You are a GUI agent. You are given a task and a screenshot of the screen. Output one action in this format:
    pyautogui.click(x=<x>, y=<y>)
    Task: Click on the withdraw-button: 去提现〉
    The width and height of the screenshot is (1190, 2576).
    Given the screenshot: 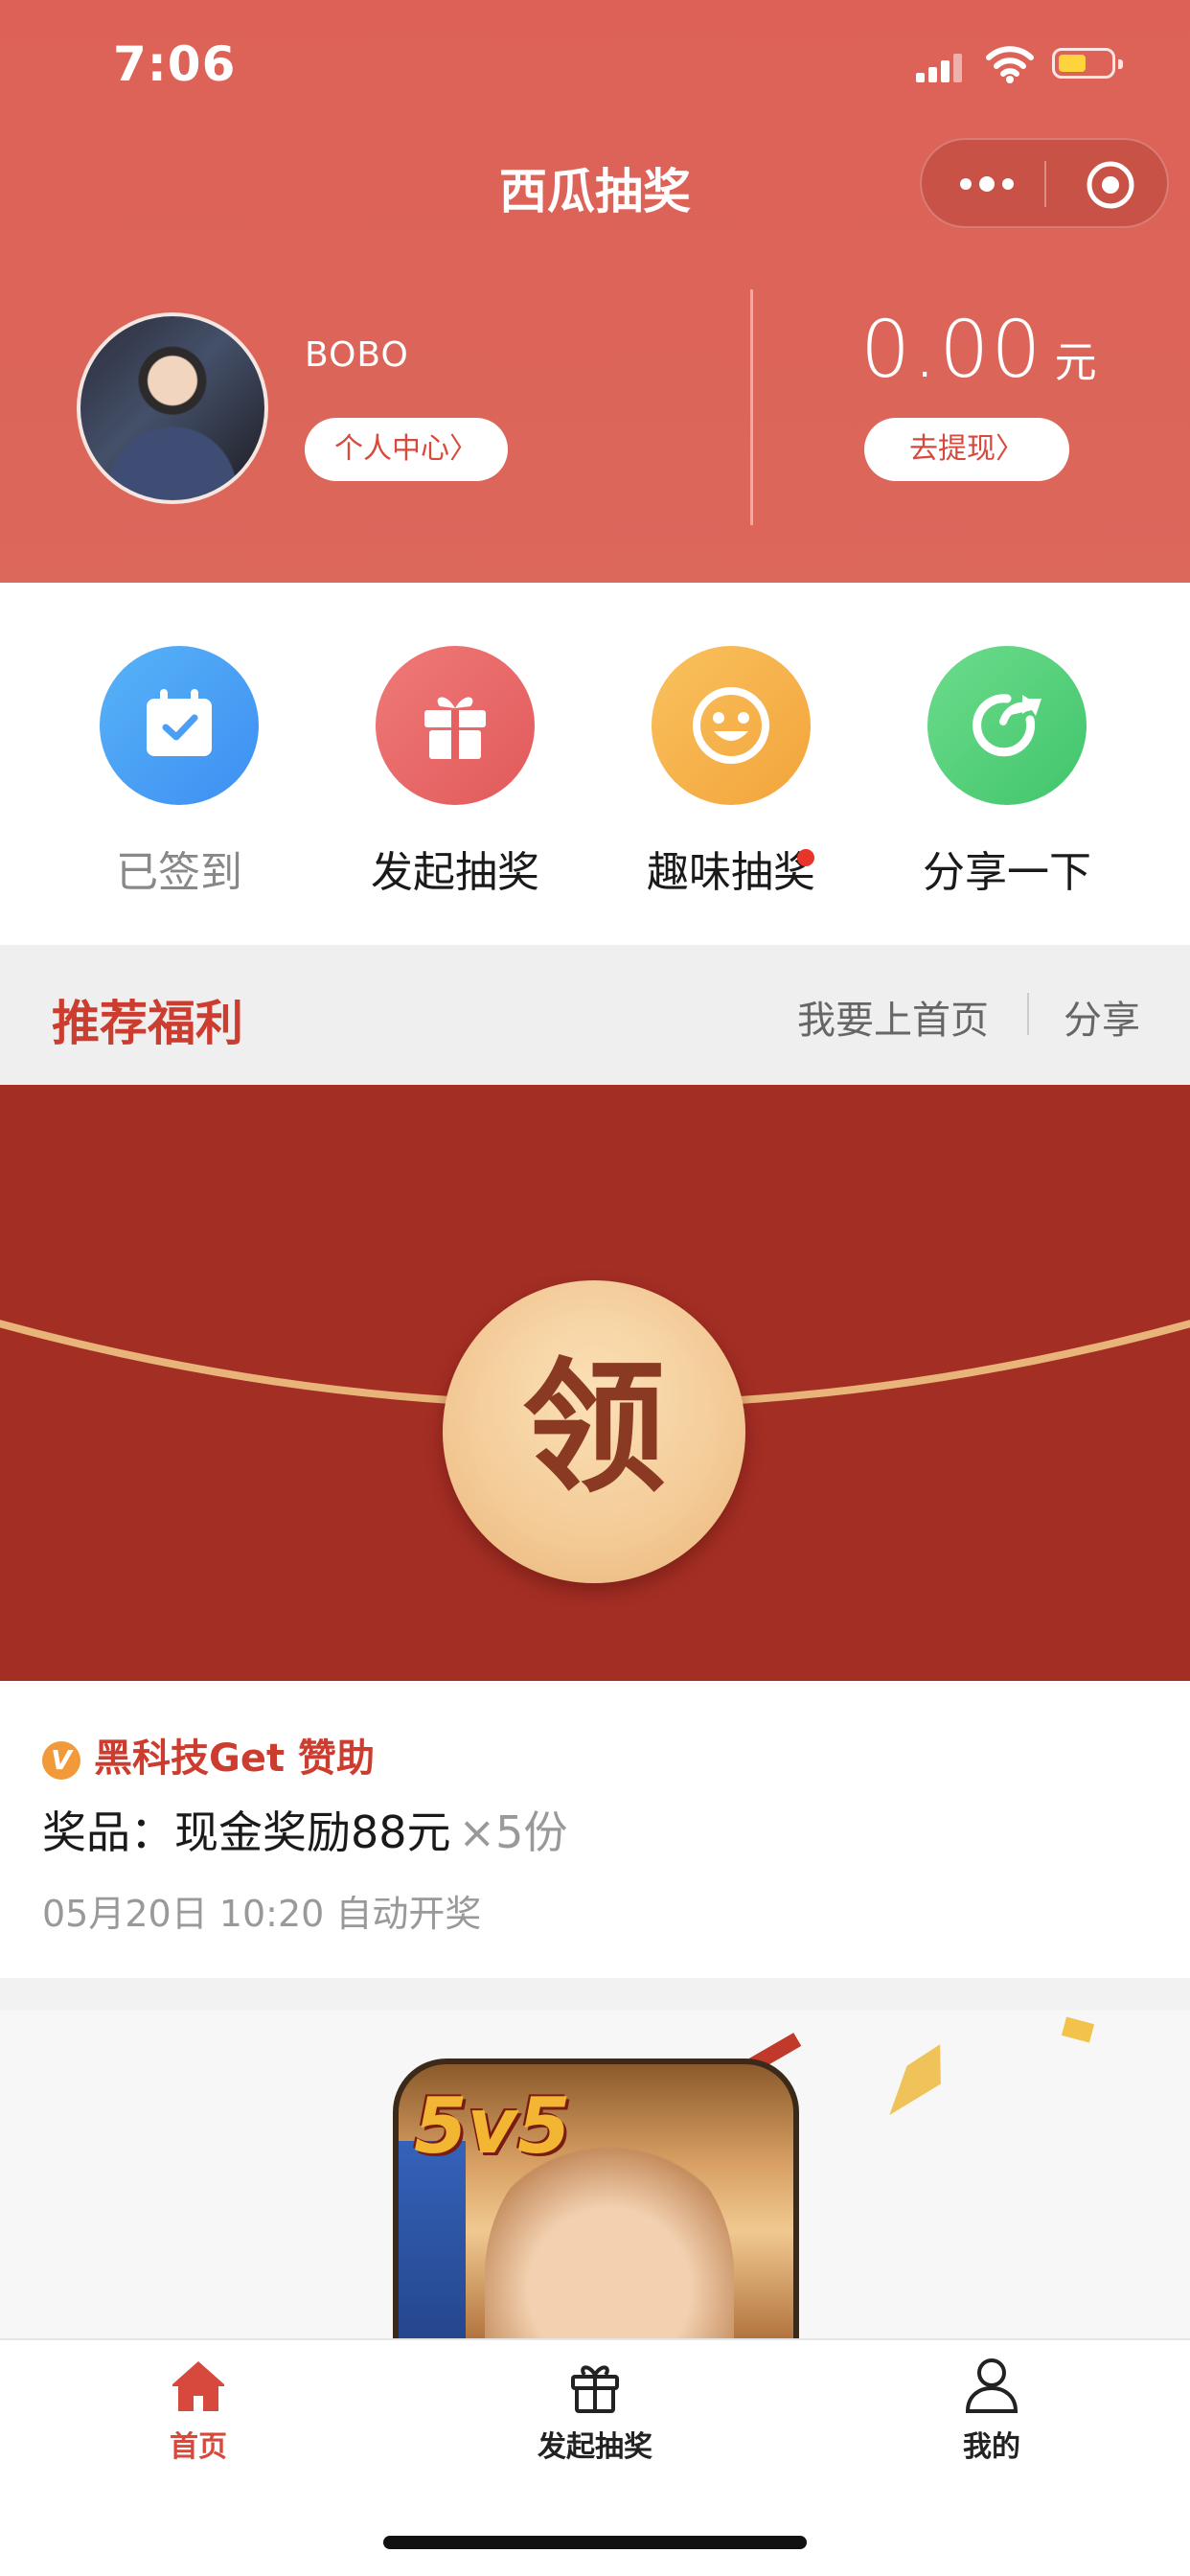 What is the action you would take?
    pyautogui.click(x=967, y=449)
    